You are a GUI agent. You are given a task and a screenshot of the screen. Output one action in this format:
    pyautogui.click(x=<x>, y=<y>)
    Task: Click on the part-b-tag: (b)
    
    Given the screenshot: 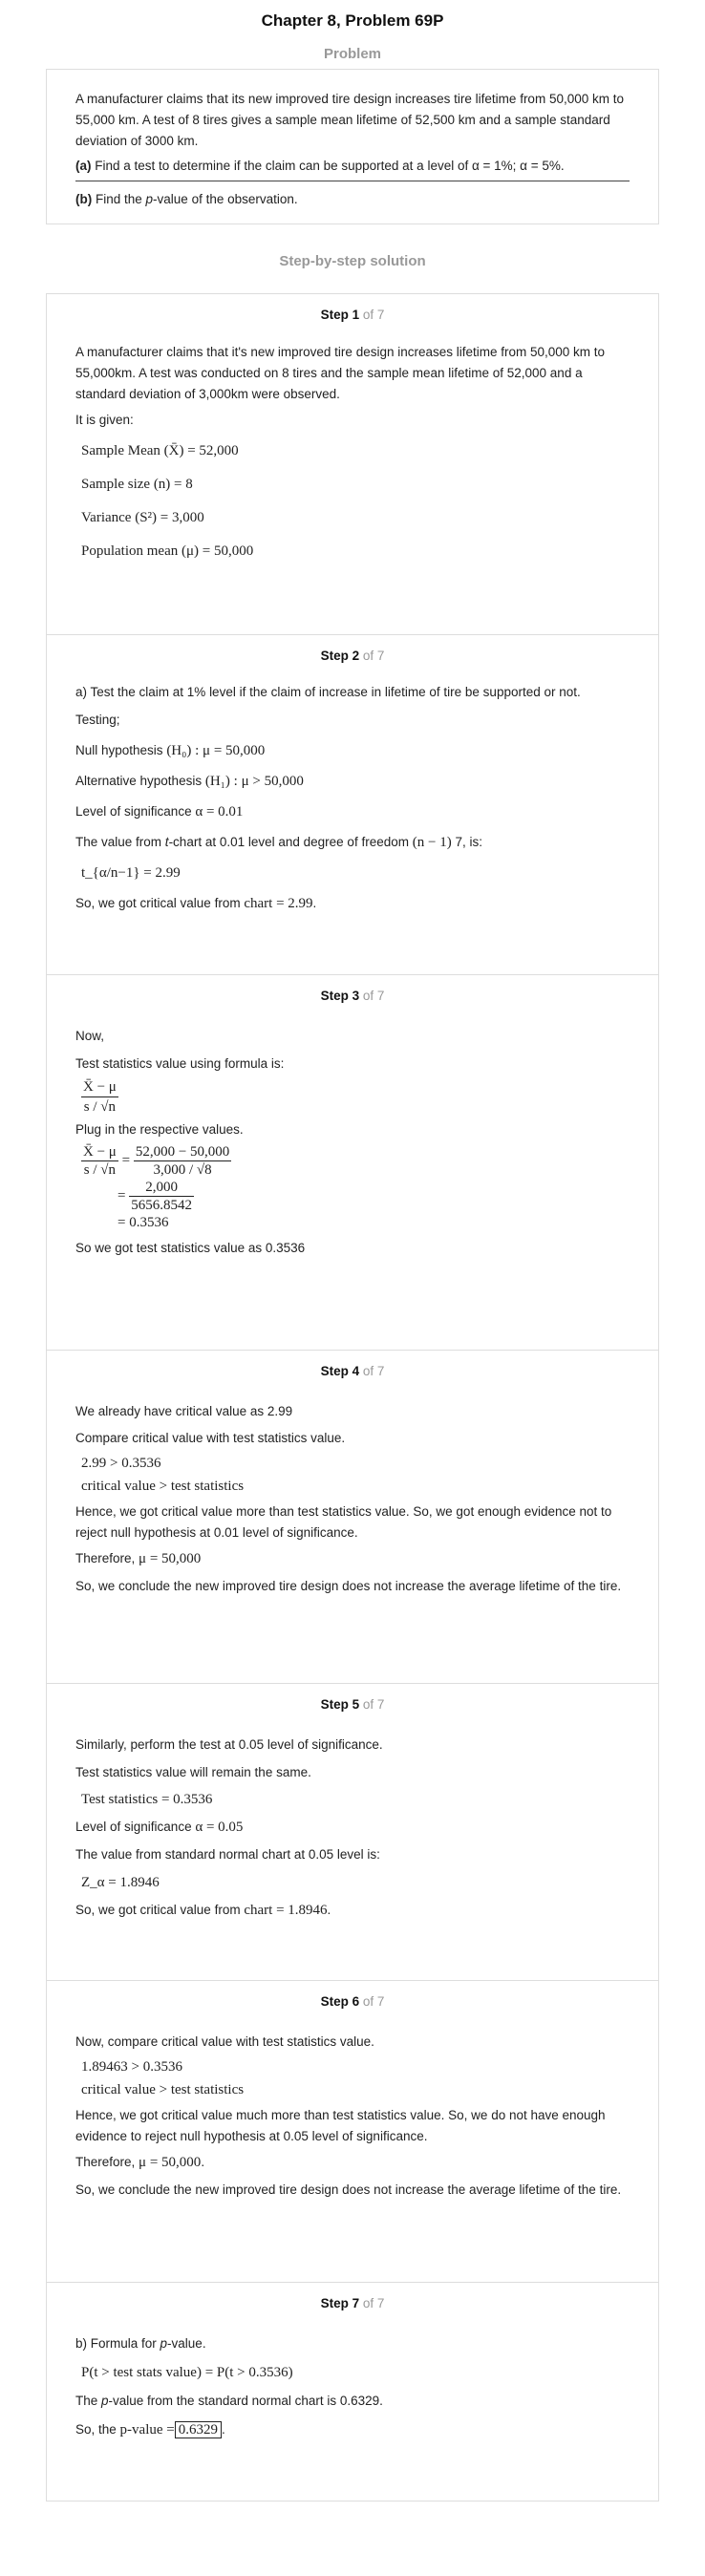 What is the action you would take?
    pyautogui.click(x=84, y=199)
    